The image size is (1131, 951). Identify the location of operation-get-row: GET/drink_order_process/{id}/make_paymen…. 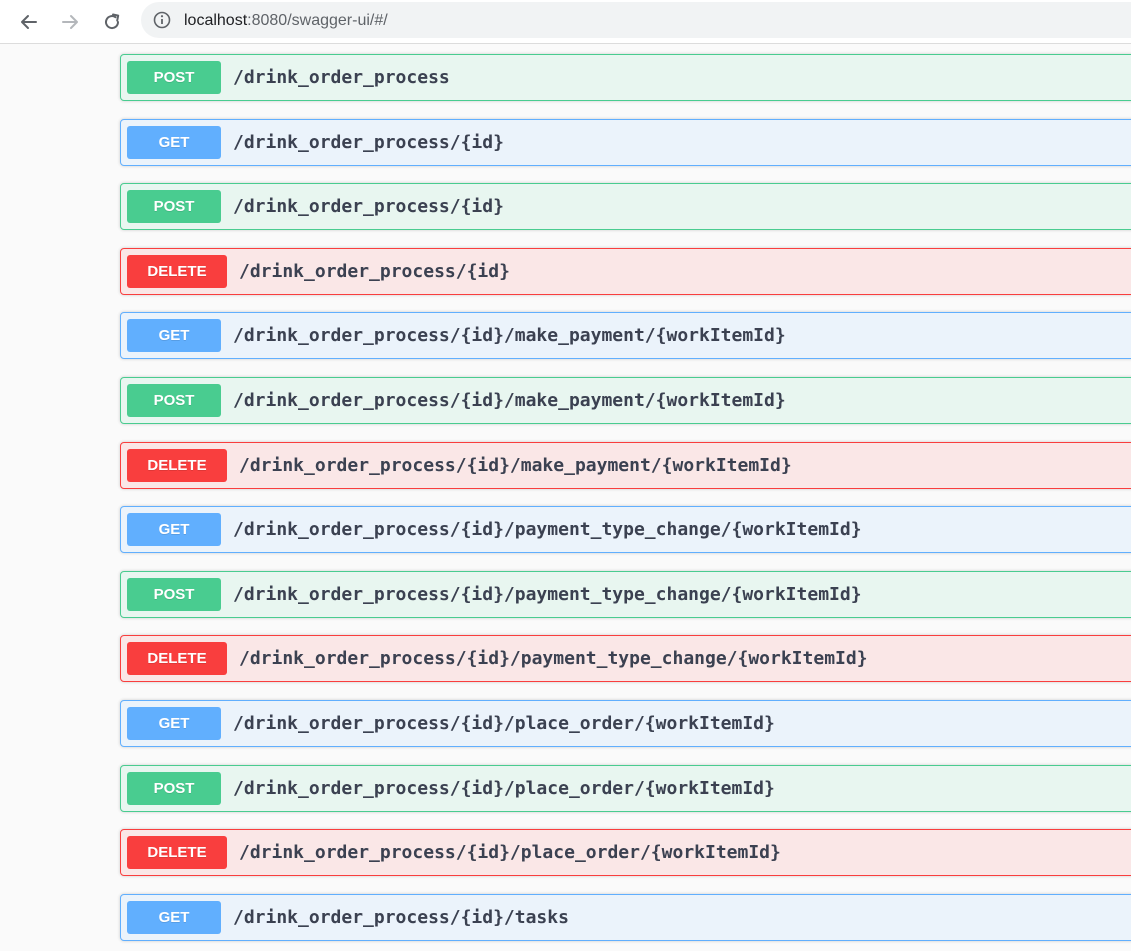
(625, 335).